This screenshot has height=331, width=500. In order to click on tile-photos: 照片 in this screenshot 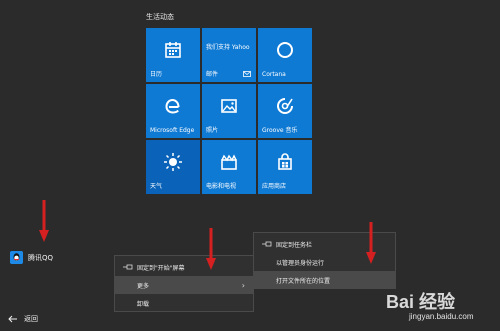, I will do `click(229, 111)`.